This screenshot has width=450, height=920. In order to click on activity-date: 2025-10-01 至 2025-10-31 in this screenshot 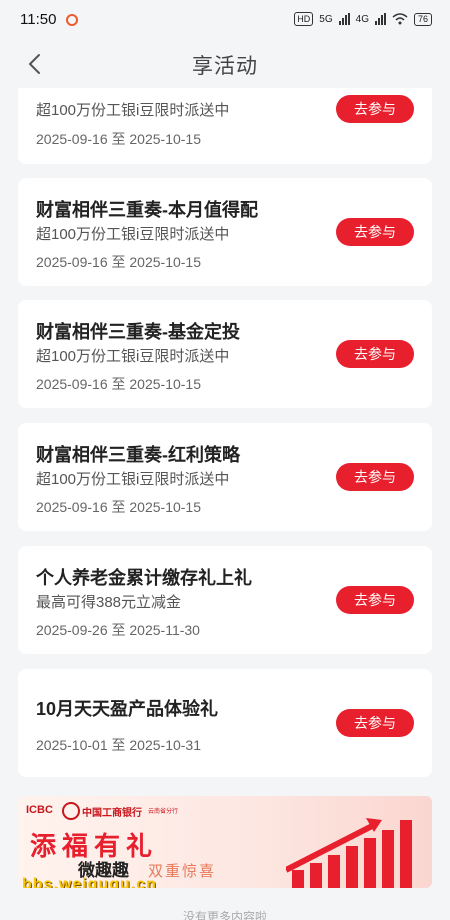, I will do `click(119, 745)`.